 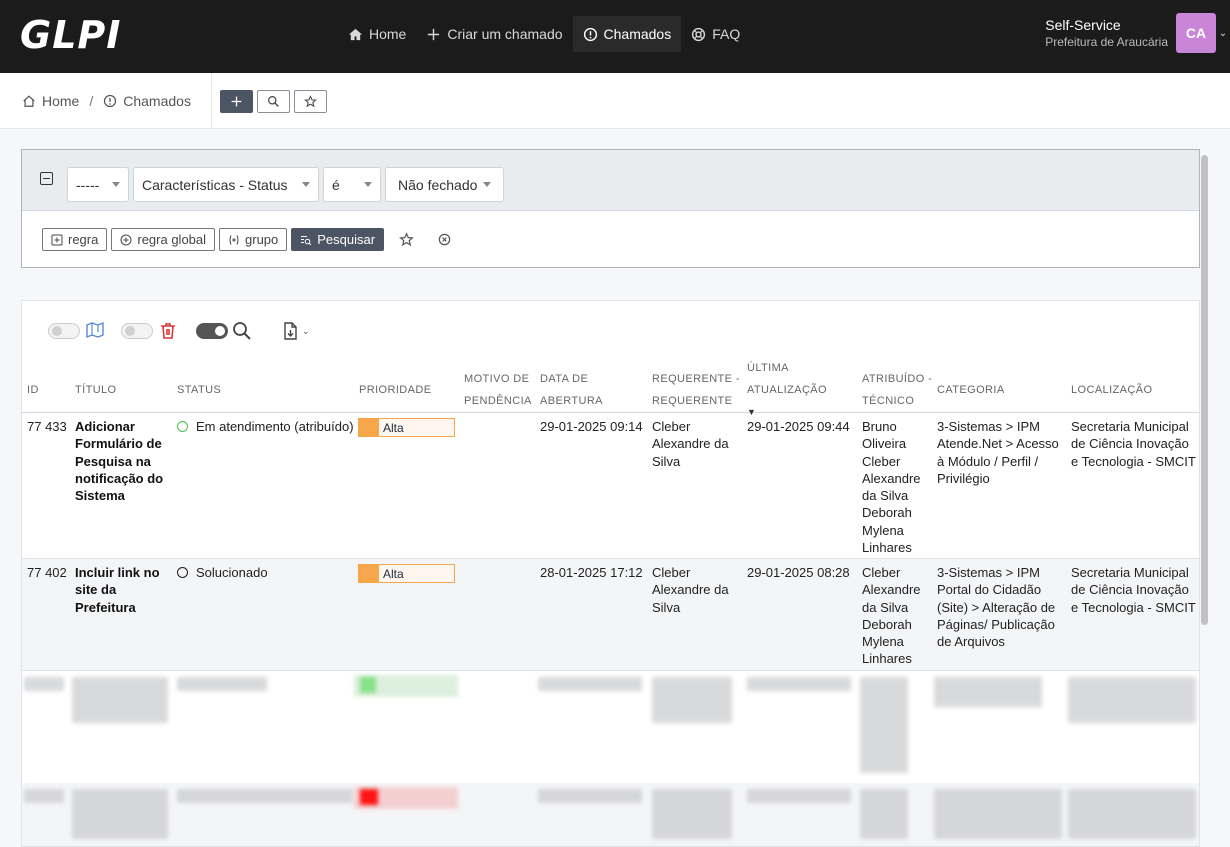 What do you see at coordinates (96, 390) in the screenshot?
I see `column-header-title: TÍTULO` at bounding box center [96, 390].